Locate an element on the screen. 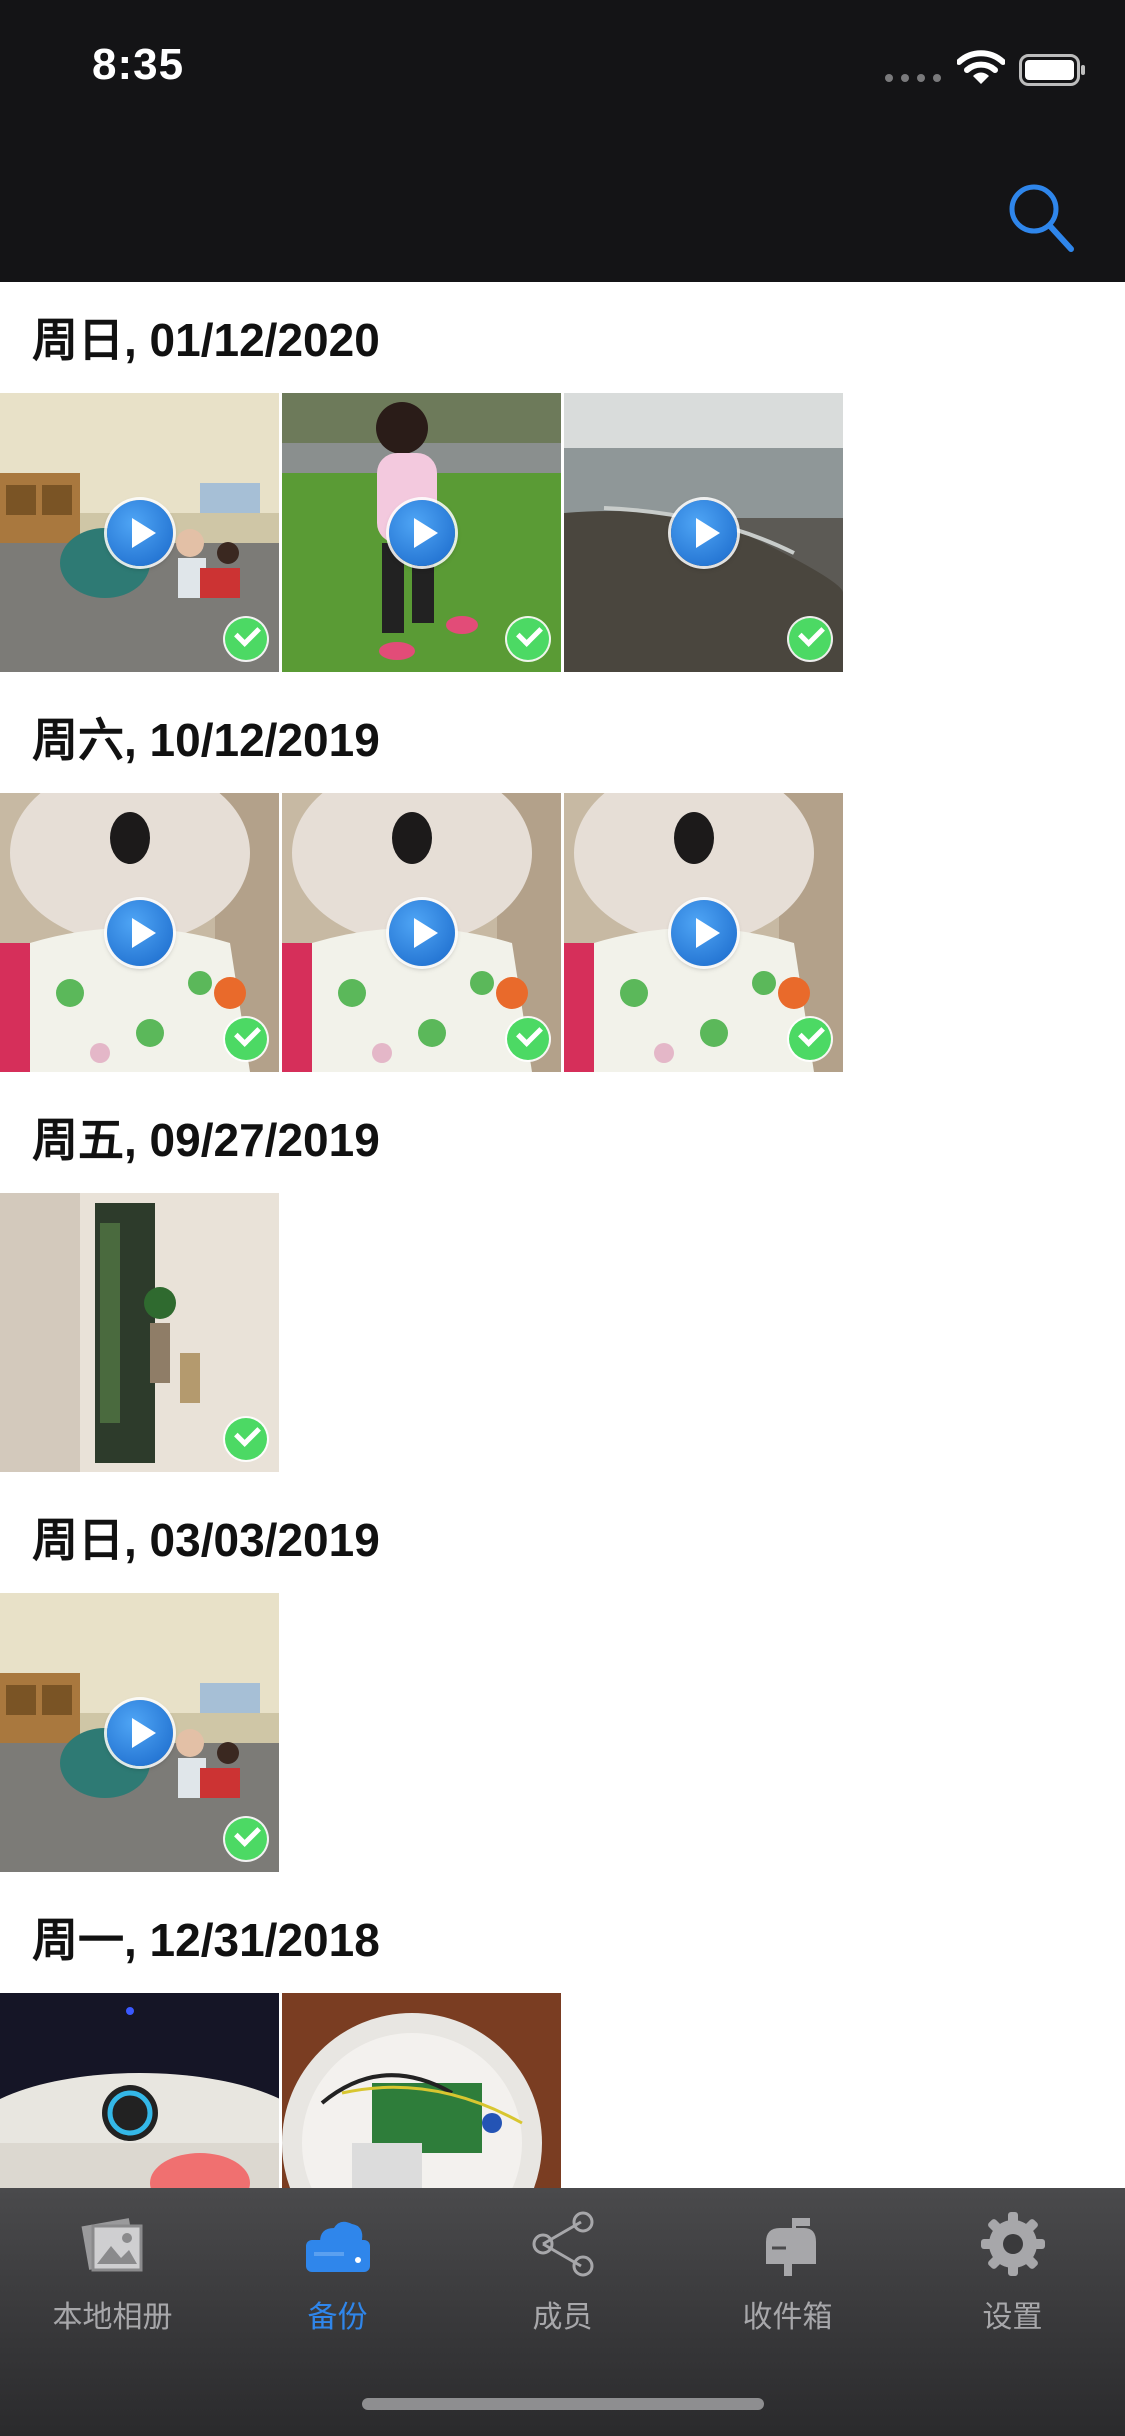  photos-icon is located at coordinates (112, 2245).